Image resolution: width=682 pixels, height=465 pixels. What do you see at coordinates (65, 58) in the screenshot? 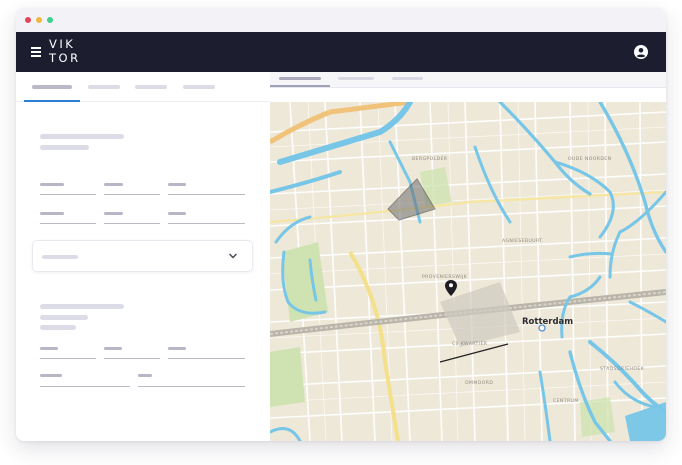
I see `logo-line-2: TOR` at bounding box center [65, 58].